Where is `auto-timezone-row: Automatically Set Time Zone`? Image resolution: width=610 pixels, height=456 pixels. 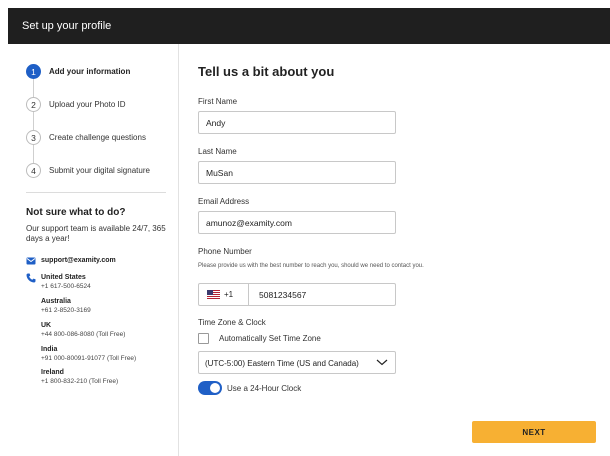 auto-timezone-row: Automatically Set Time Zone is located at coordinates (259, 338).